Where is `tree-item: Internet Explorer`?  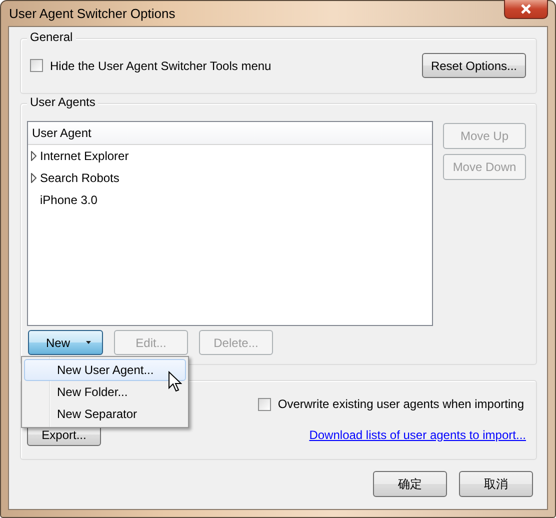 tree-item: Internet Explorer is located at coordinates (230, 156).